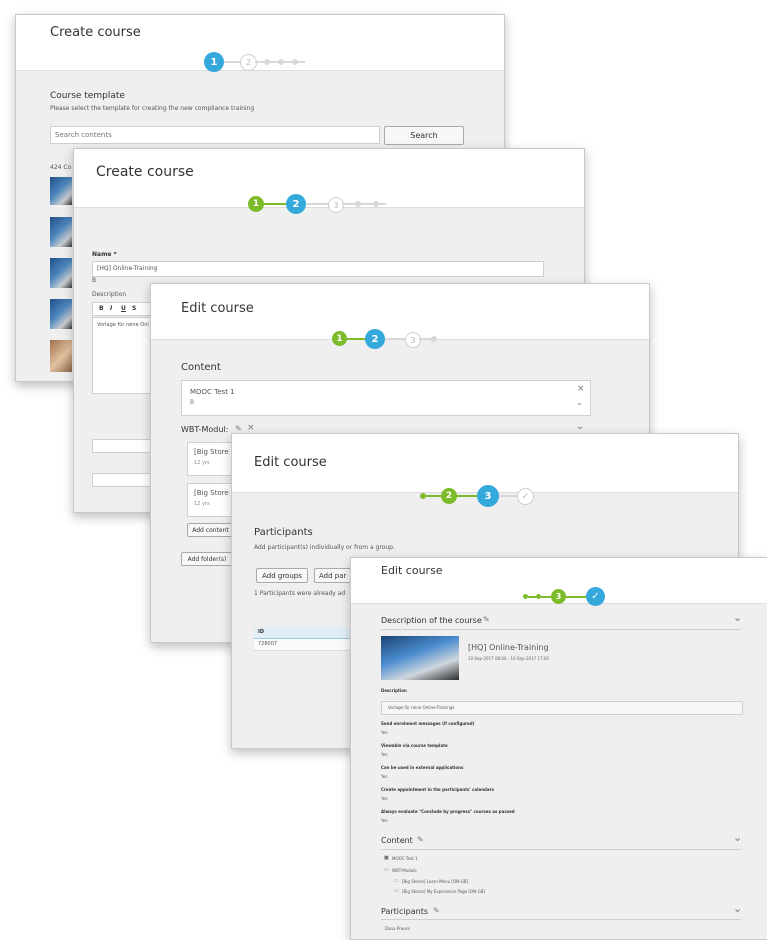  What do you see at coordinates (421, 707) in the screenshot?
I see `field-value: Vorlage für reine Online-Trainings` at bounding box center [421, 707].